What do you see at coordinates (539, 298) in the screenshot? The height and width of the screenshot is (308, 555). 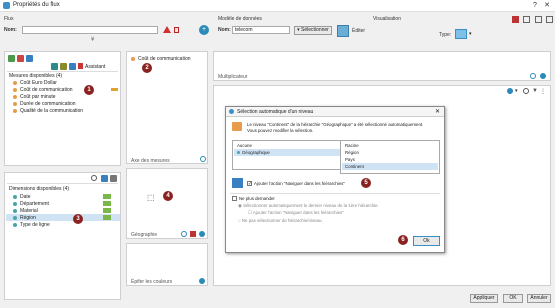 I see `cancel-button: Annuler` at bounding box center [539, 298].